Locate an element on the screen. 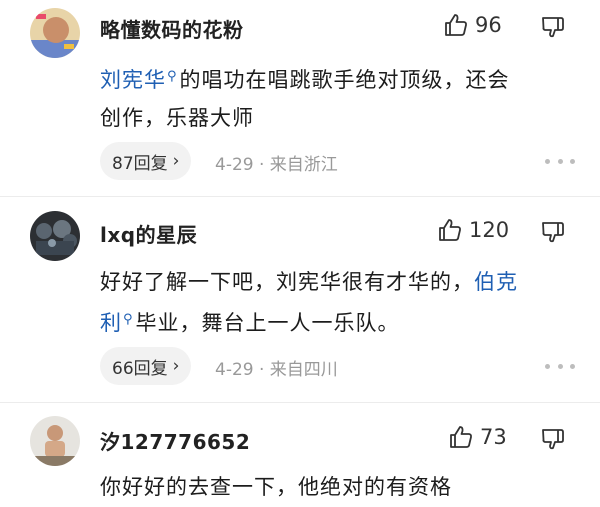 The image size is (600, 507). topic-link: 刘宪华 is located at coordinates (133, 80).